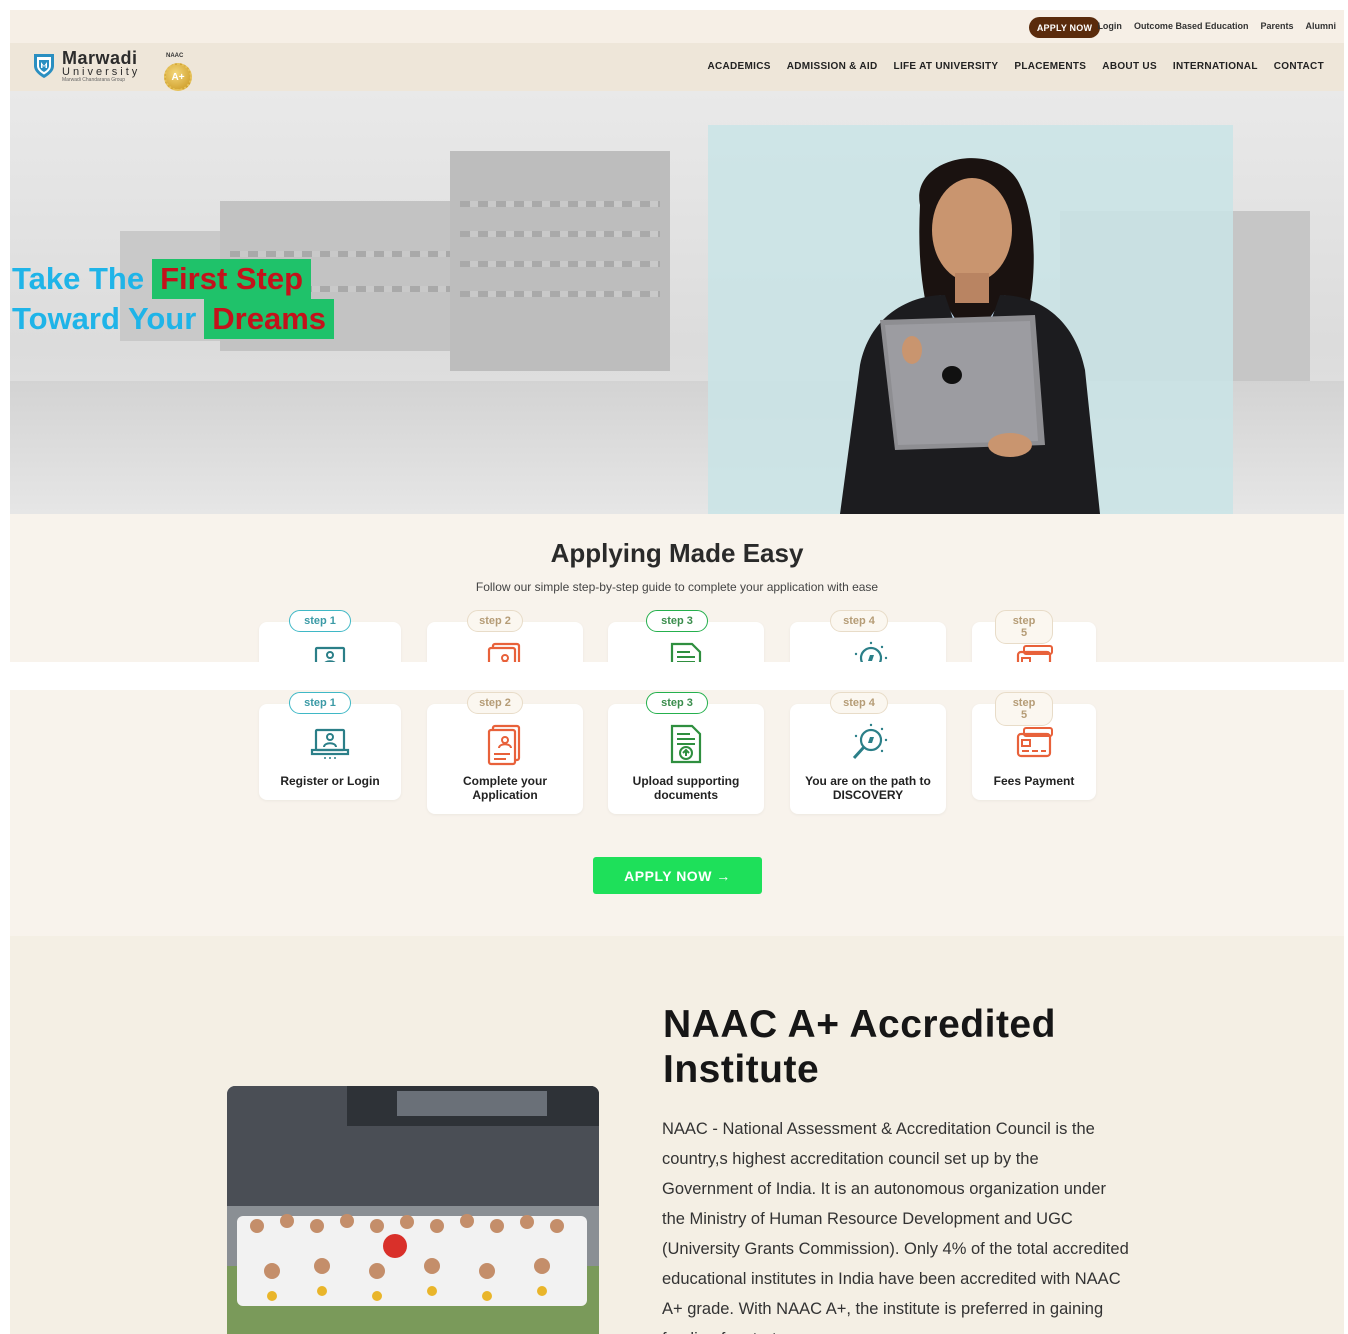 Image resolution: width=1348 pixels, height=1334 pixels. Describe the element at coordinates (1129, 66) in the screenshot. I see `nav-about-us: ABOUT US` at that location.